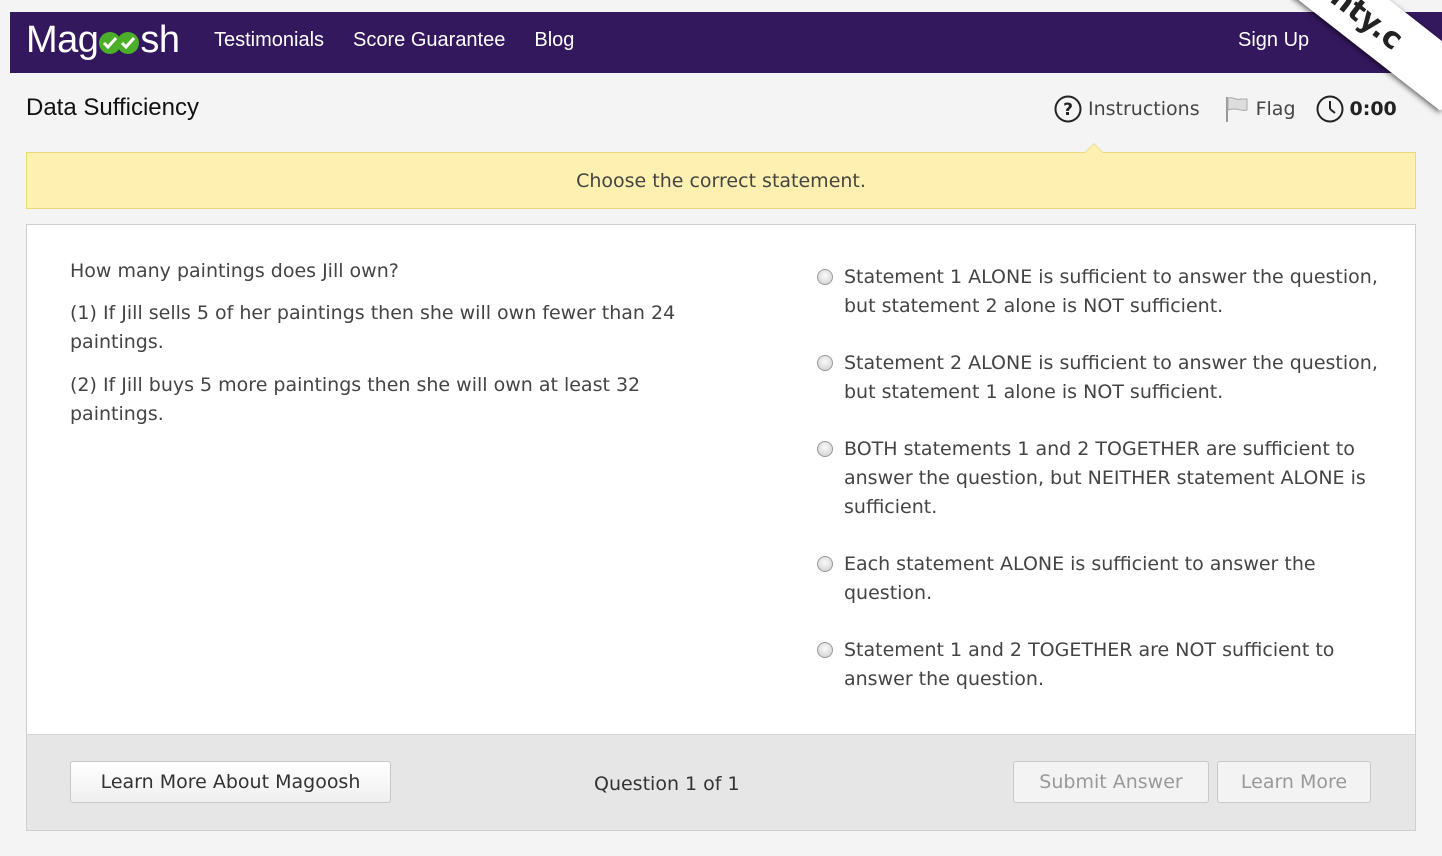 The width and height of the screenshot is (1442, 856). What do you see at coordinates (230, 782) in the screenshot?
I see `learn-more-about-magoosh-button: Learn More About Magoosh` at bounding box center [230, 782].